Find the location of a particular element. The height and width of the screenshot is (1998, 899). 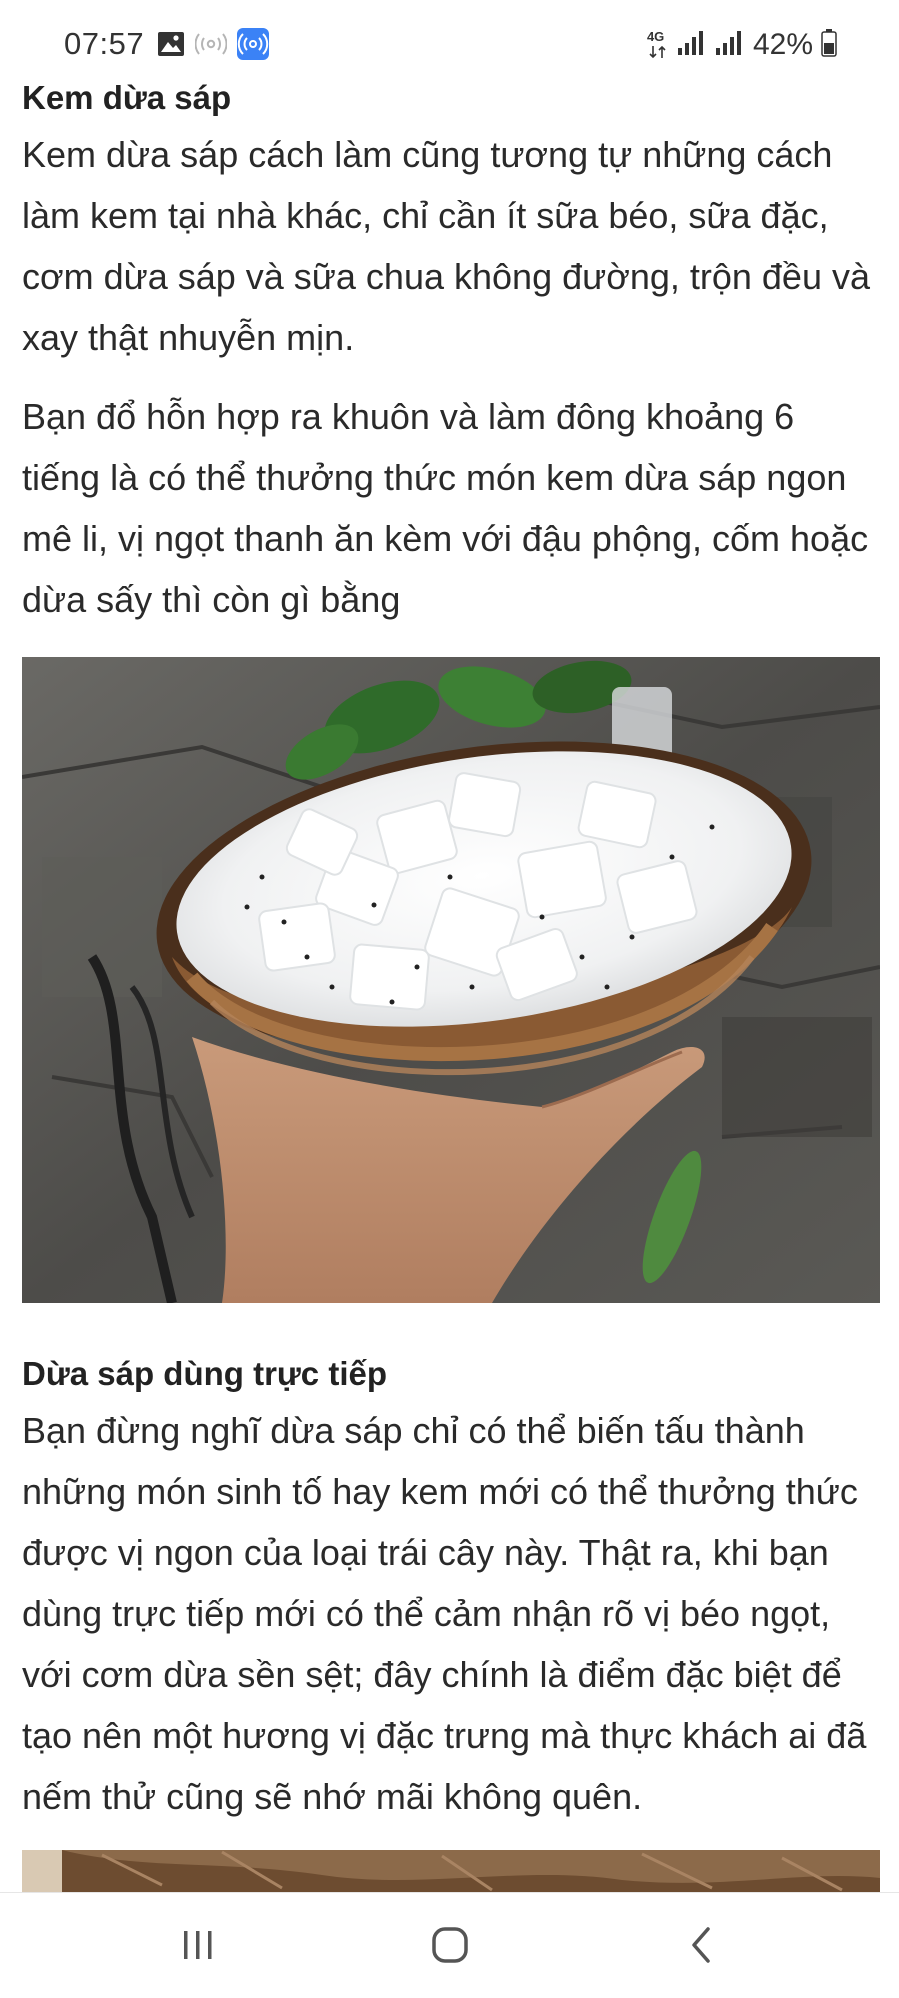

home-icon is located at coordinates (450, 1947).